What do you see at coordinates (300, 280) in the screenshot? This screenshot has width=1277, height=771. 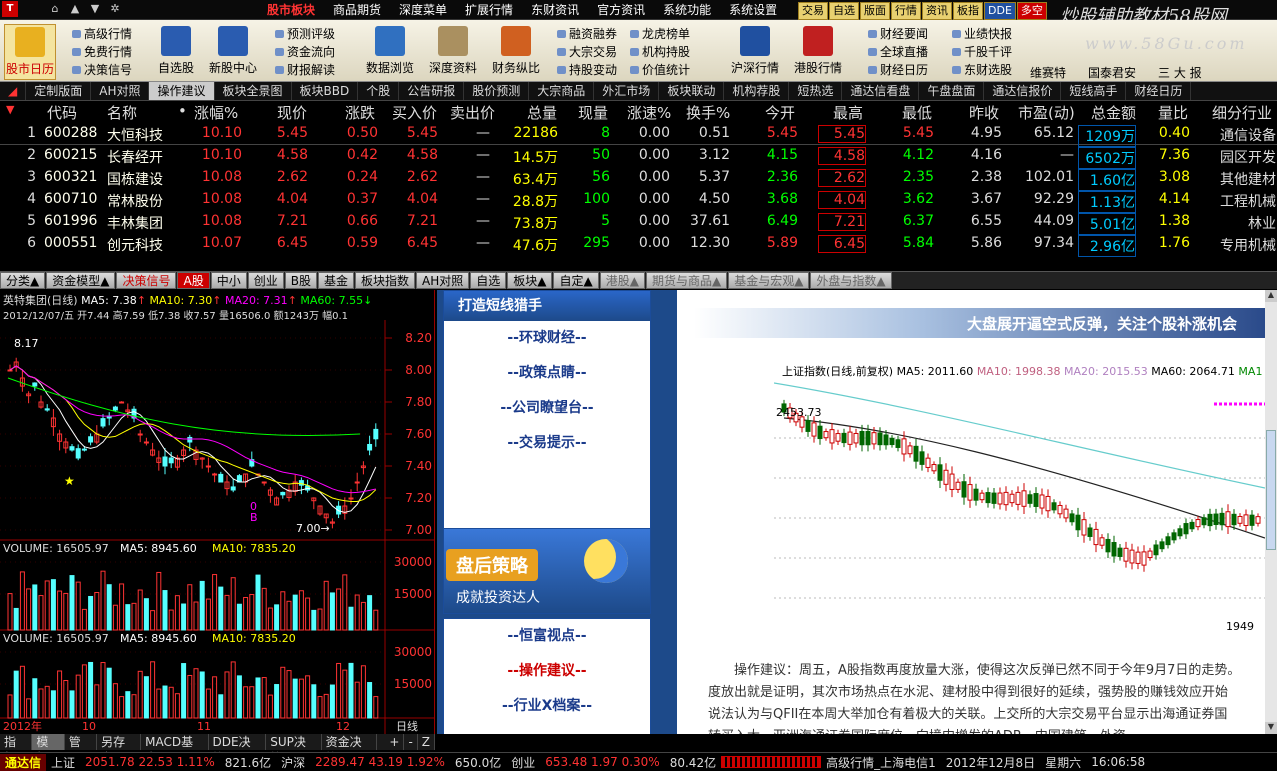 I see `market-tab: B股` at bounding box center [300, 280].